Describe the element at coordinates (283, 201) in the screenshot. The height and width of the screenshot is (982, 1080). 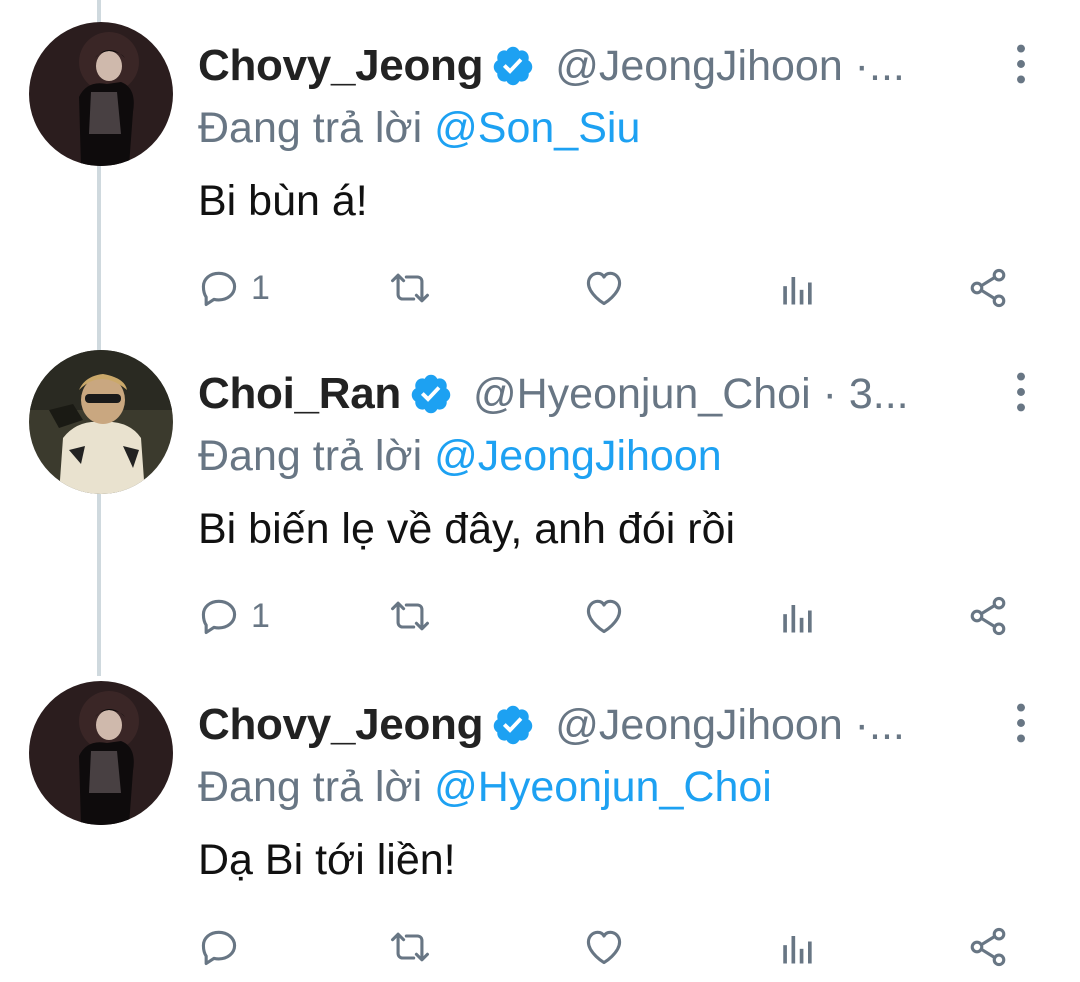
I see `tweet-text: Bi bùn á!` at that location.